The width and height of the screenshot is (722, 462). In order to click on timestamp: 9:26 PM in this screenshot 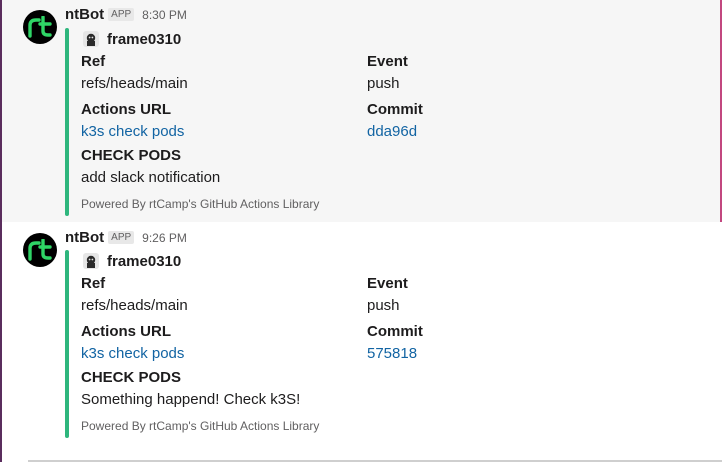, I will do `click(164, 238)`.